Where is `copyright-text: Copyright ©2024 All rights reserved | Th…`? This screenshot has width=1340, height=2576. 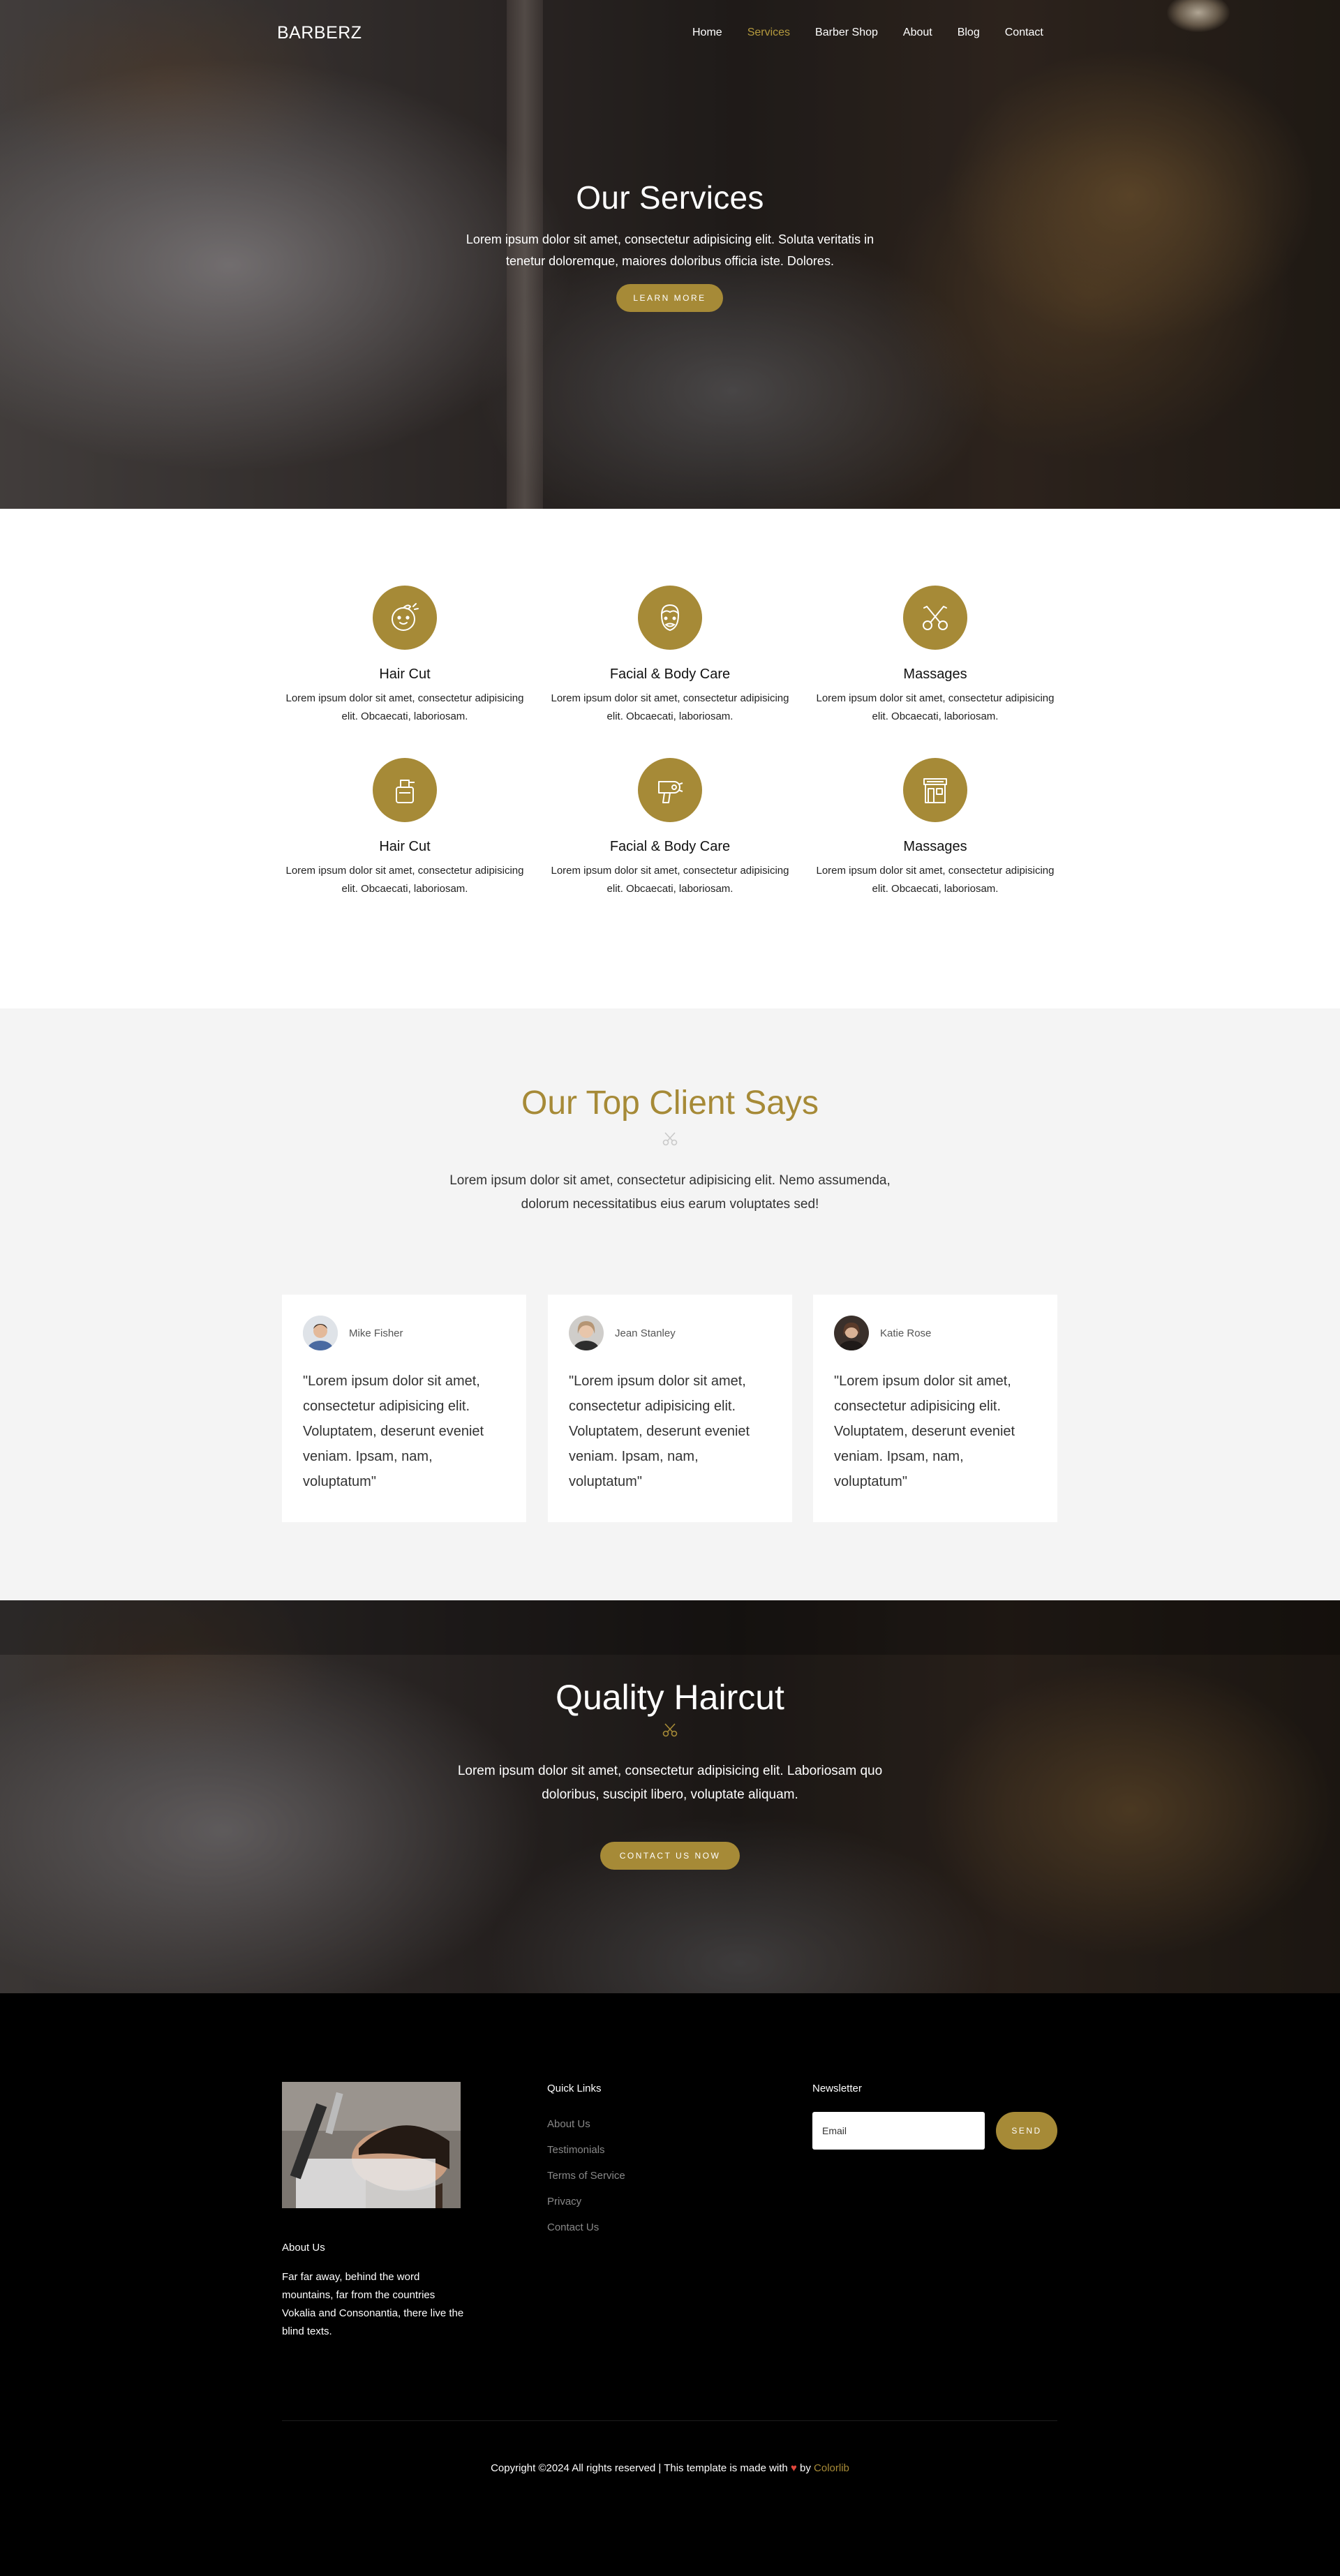 copyright-text: Copyright ©2024 All rights reserved | Th… is located at coordinates (639, 2468).